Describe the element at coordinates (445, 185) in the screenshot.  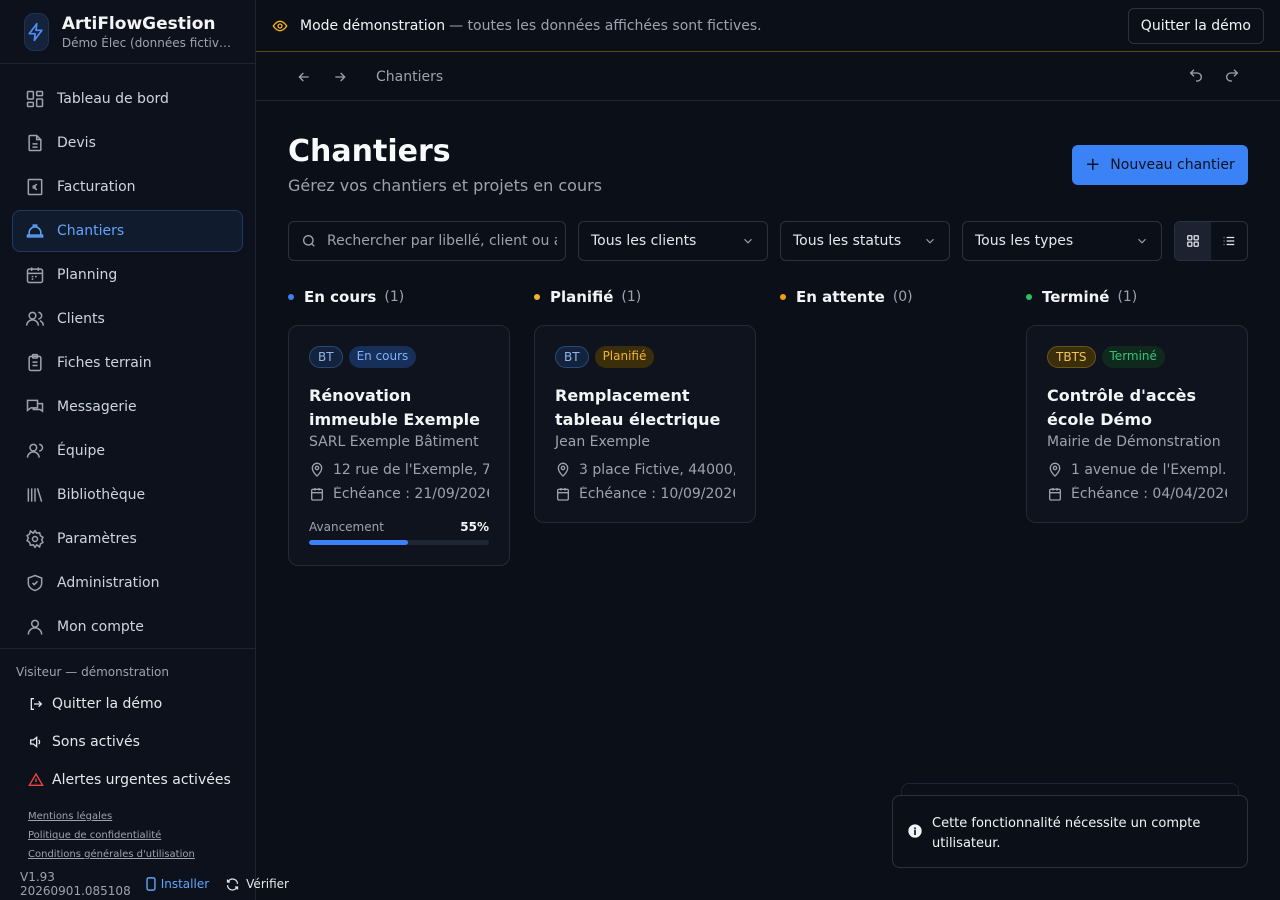
I see `page-subtitle: Gérez vos chantiers et projets en cours` at that location.